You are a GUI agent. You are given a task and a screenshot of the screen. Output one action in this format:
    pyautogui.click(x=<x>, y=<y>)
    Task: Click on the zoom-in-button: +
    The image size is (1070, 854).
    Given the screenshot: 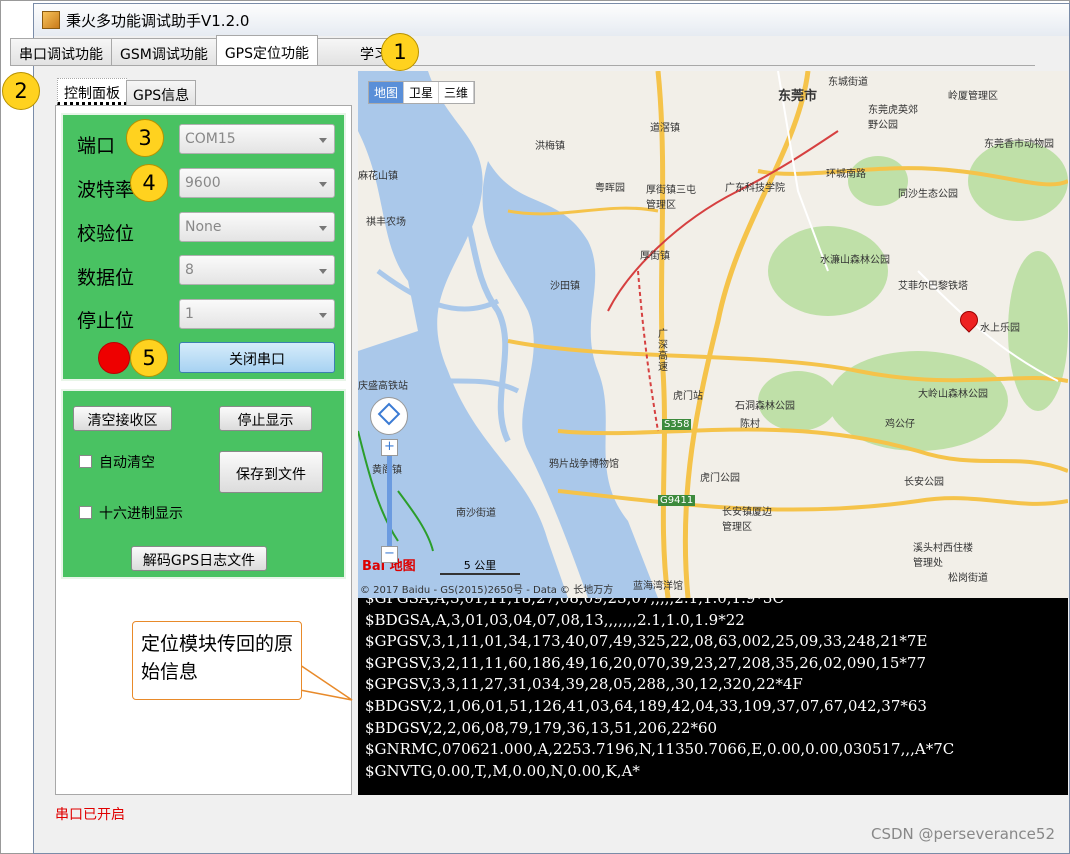 What is the action you would take?
    pyautogui.click(x=389, y=447)
    